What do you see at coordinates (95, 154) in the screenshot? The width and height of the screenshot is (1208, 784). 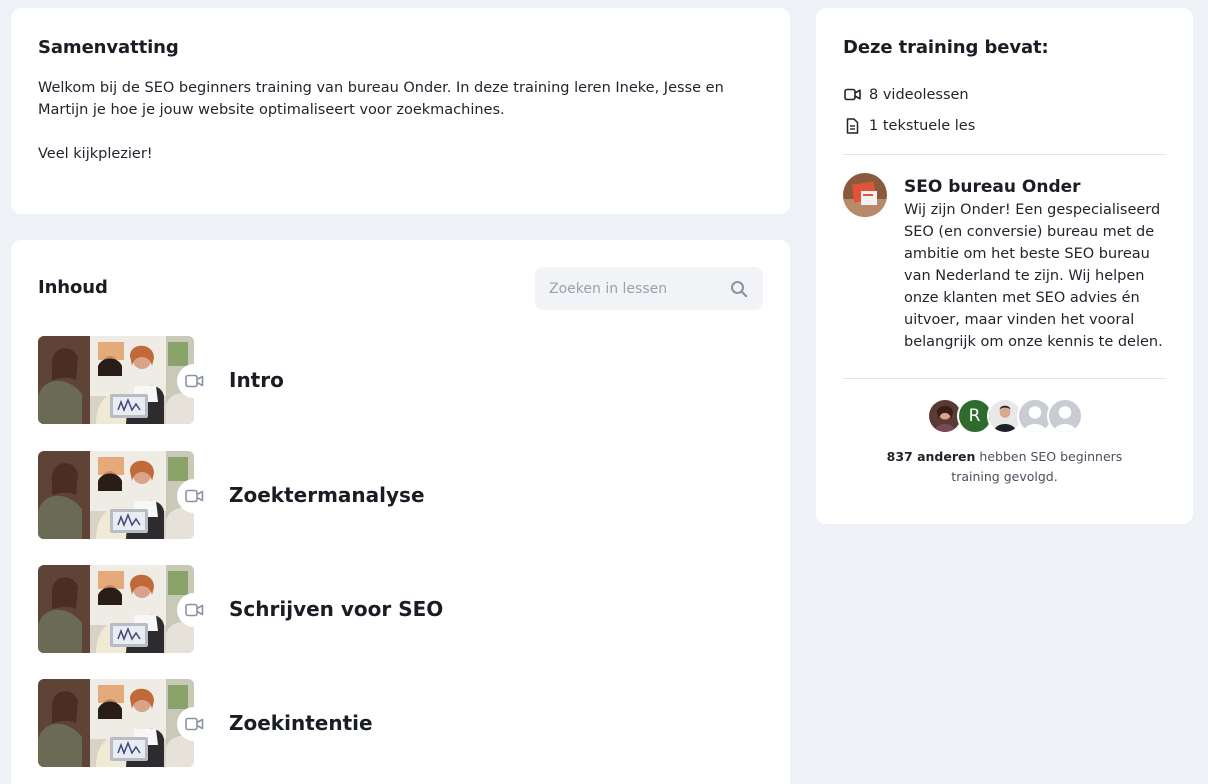 I see `summary-paragraph: Veel kijkplezier!` at bounding box center [95, 154].